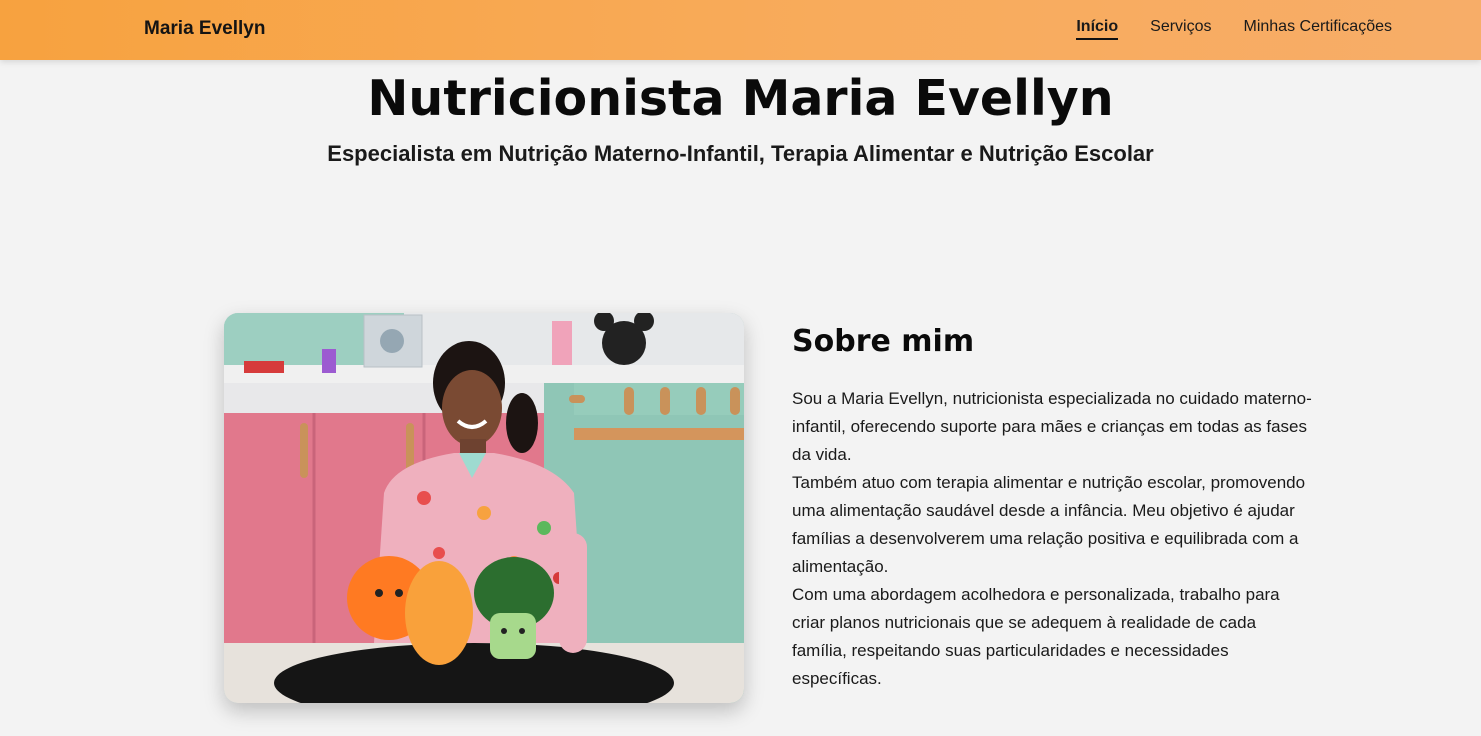 This screenshot has height=736, width=1481. What do you see at coordinates (1234, 29) in the screenshot?
I see `nav-links: Início Serviços Minhas Certificações` at bounding box center [1234, 29].